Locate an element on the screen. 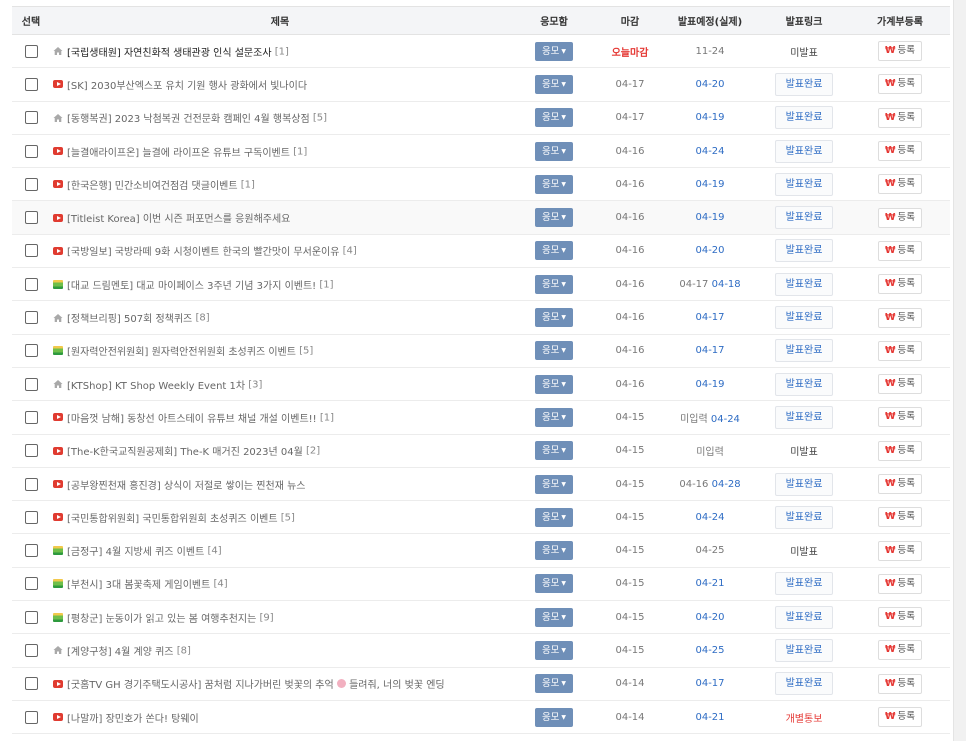  event-title: [계양구청] 4월 계양 퀴즈 is located at coordinates (120, 652).